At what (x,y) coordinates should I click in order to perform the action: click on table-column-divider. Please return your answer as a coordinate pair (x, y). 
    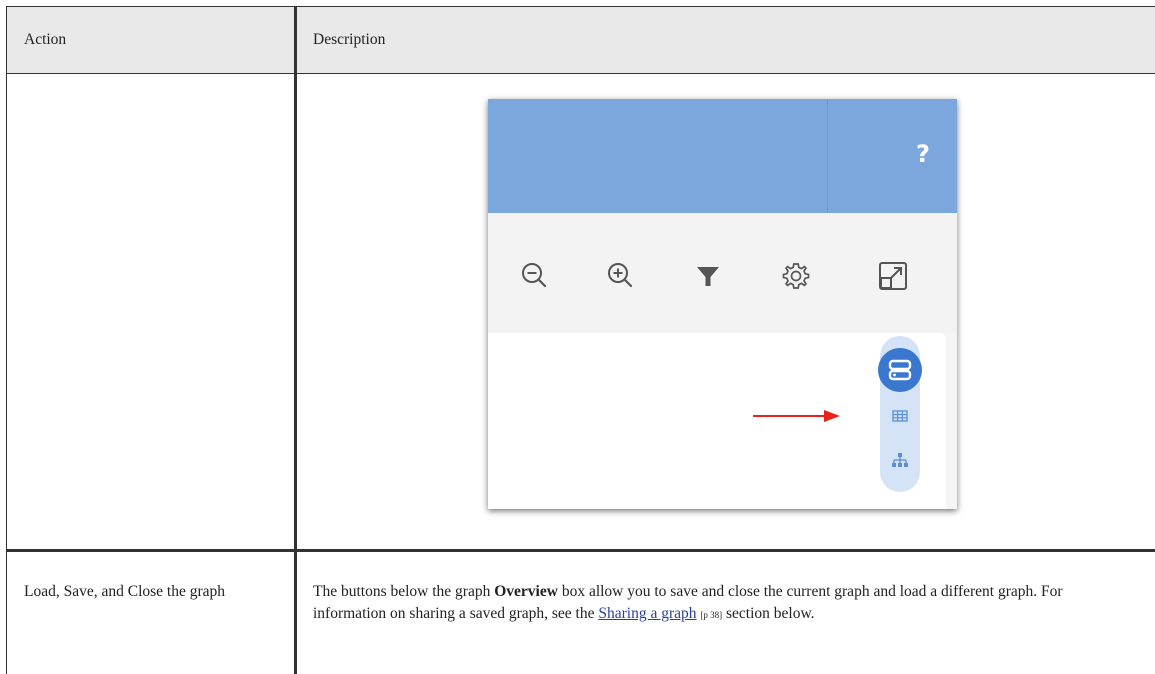
    Looking at the image, I should click on (295, 340).